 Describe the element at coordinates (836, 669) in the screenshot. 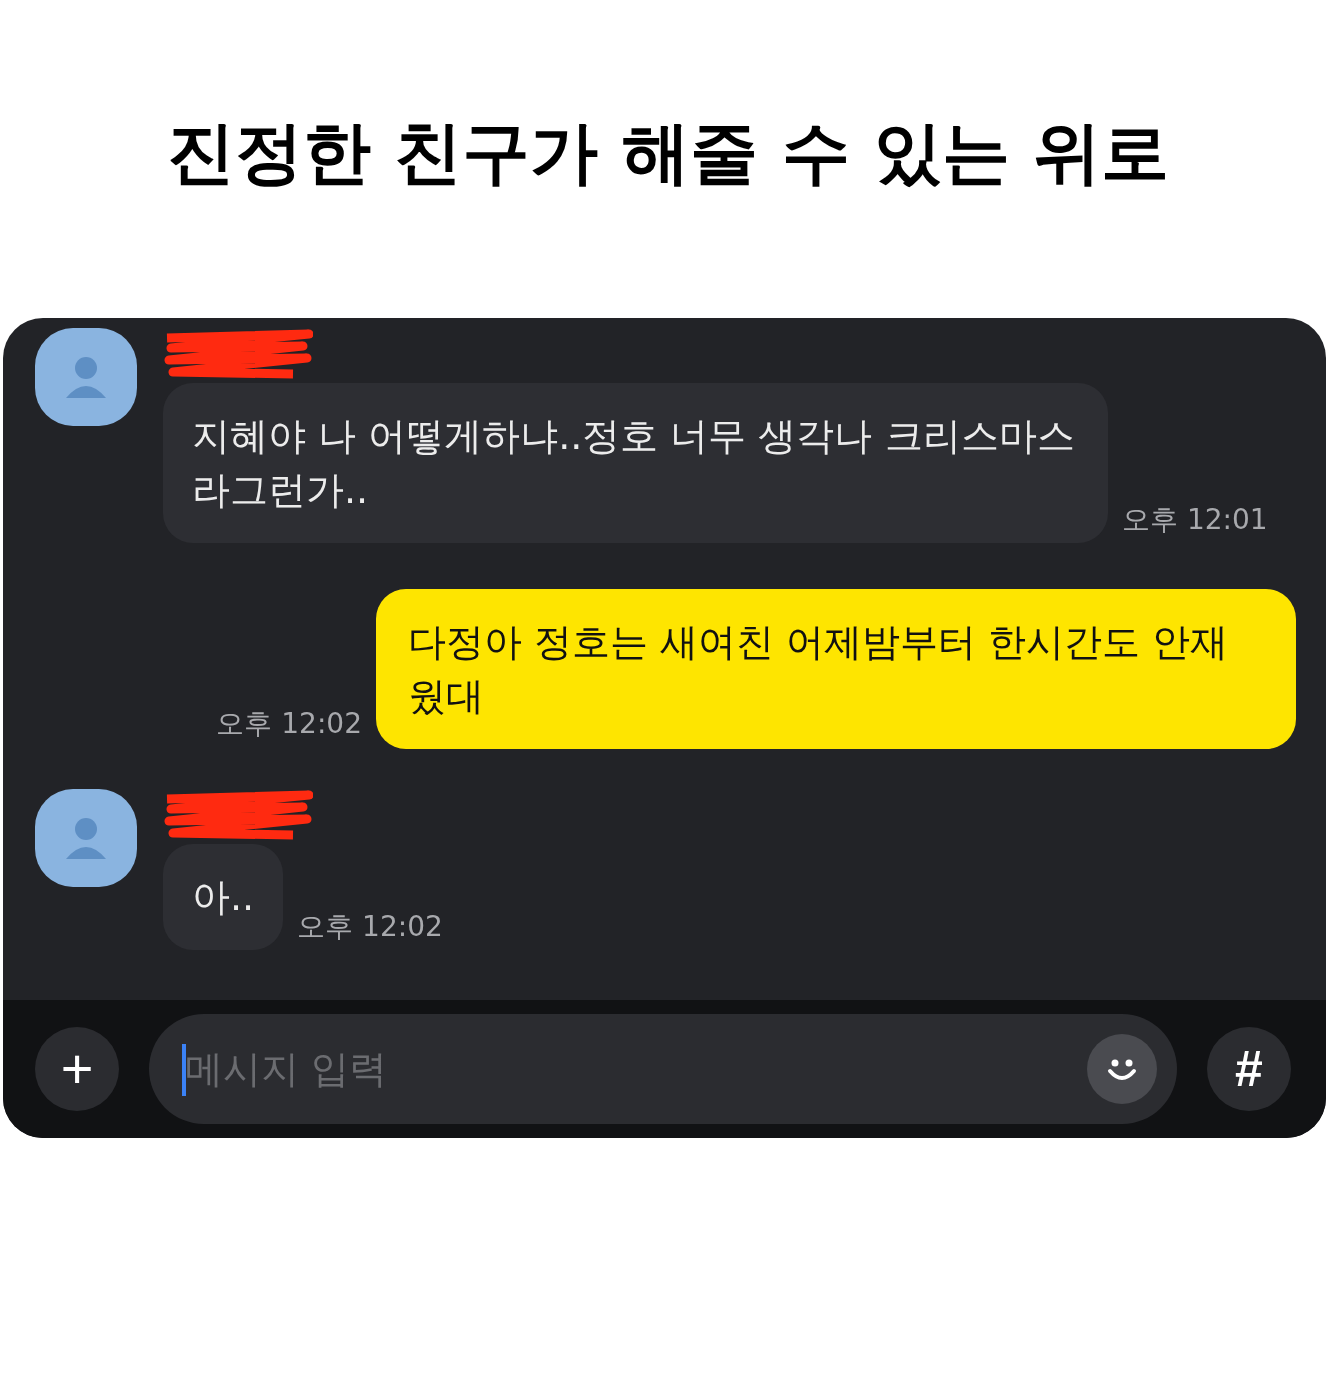

I see `message-bubble: 다정아 정호는 새여친 어제밤부터 한시간도 안재웠대` at that location.